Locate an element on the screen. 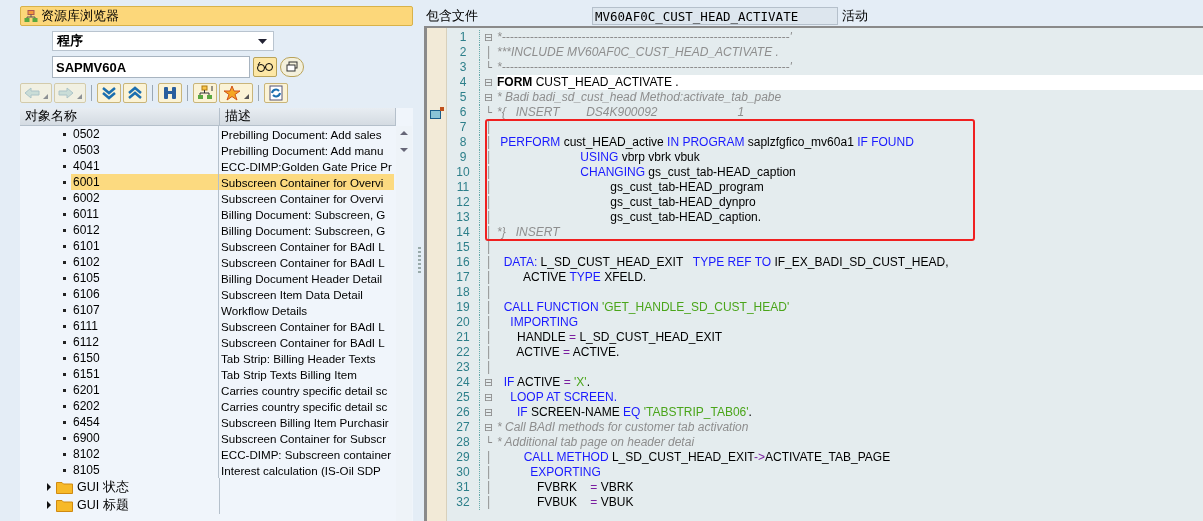  tree-node: 4041 is located at coordinates (145, 166).